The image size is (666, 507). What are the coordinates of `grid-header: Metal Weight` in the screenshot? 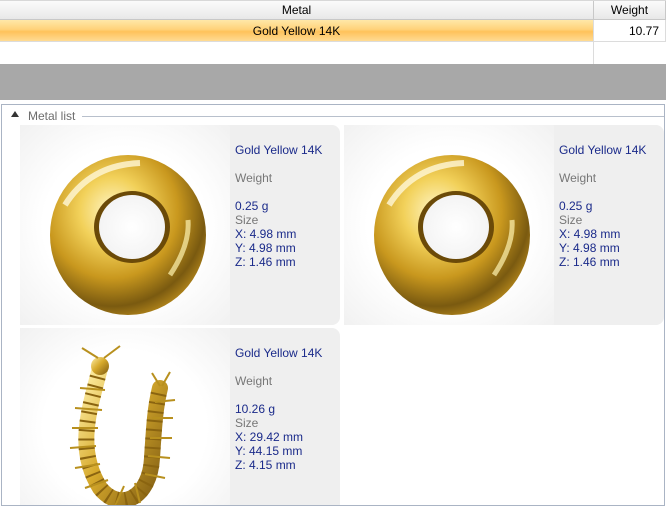 It's located at (333, 10).